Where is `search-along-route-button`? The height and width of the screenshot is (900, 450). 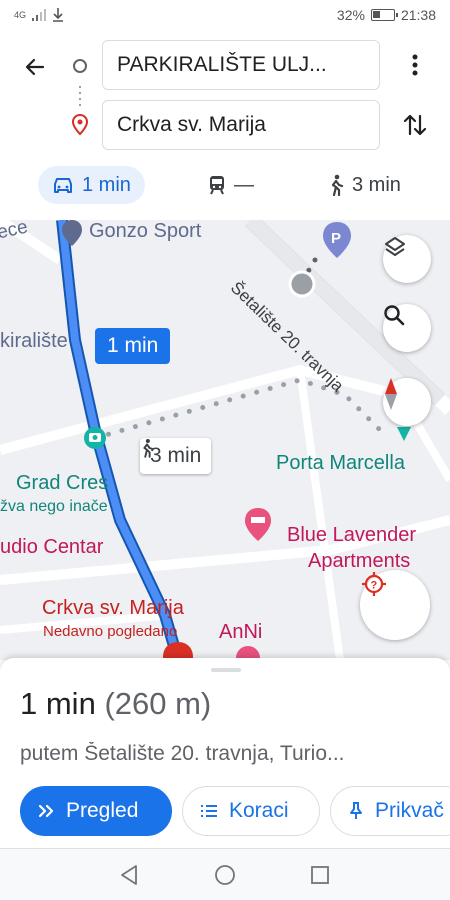
search-along-route-button is located at coordinates (407, 328).